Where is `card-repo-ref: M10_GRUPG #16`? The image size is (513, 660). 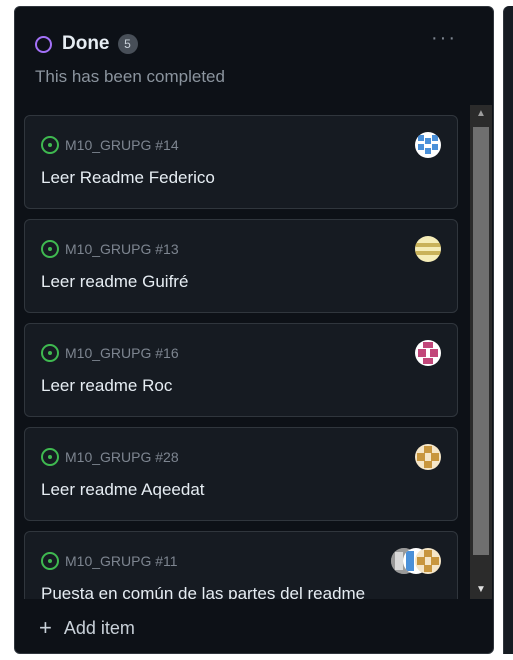 card-repo-ref: M10_GRUPG #16 is located at coordinates (122, 353).